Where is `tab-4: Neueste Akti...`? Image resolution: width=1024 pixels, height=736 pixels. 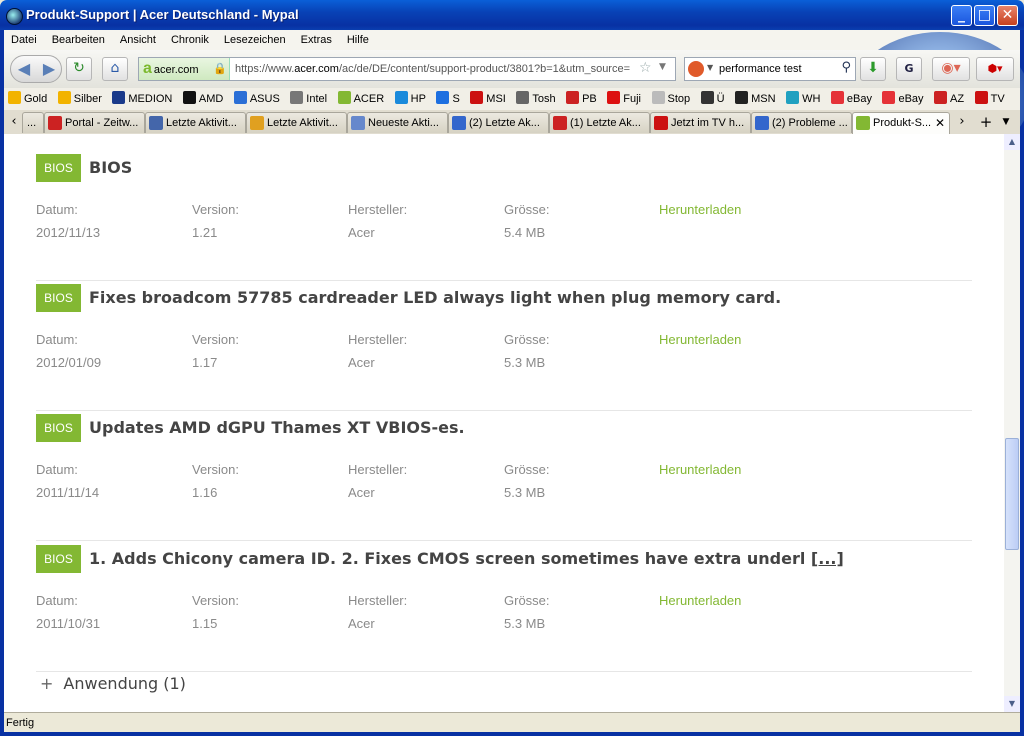
tab-4: Neueste Akti... is located at coordinates (397, 122).